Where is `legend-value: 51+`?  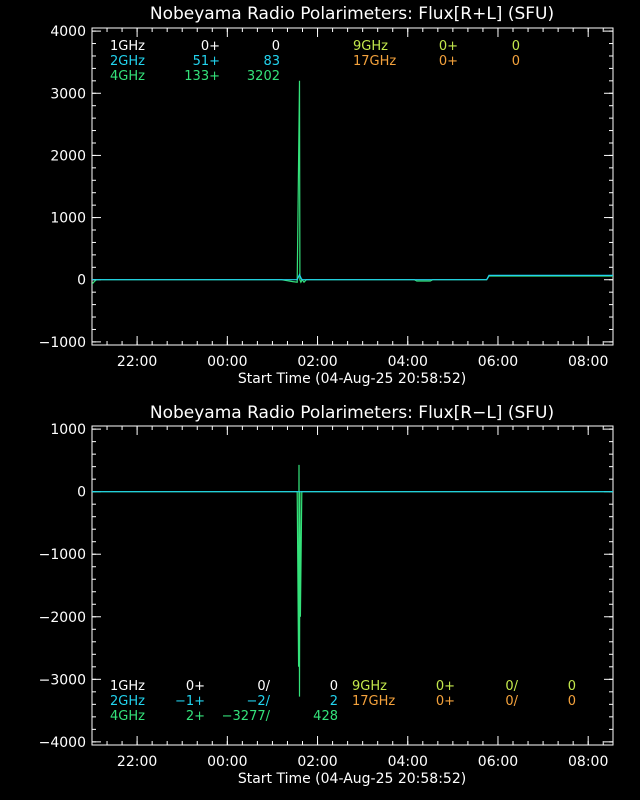 legend-value: 51+ is located at coordinates (206, 61).